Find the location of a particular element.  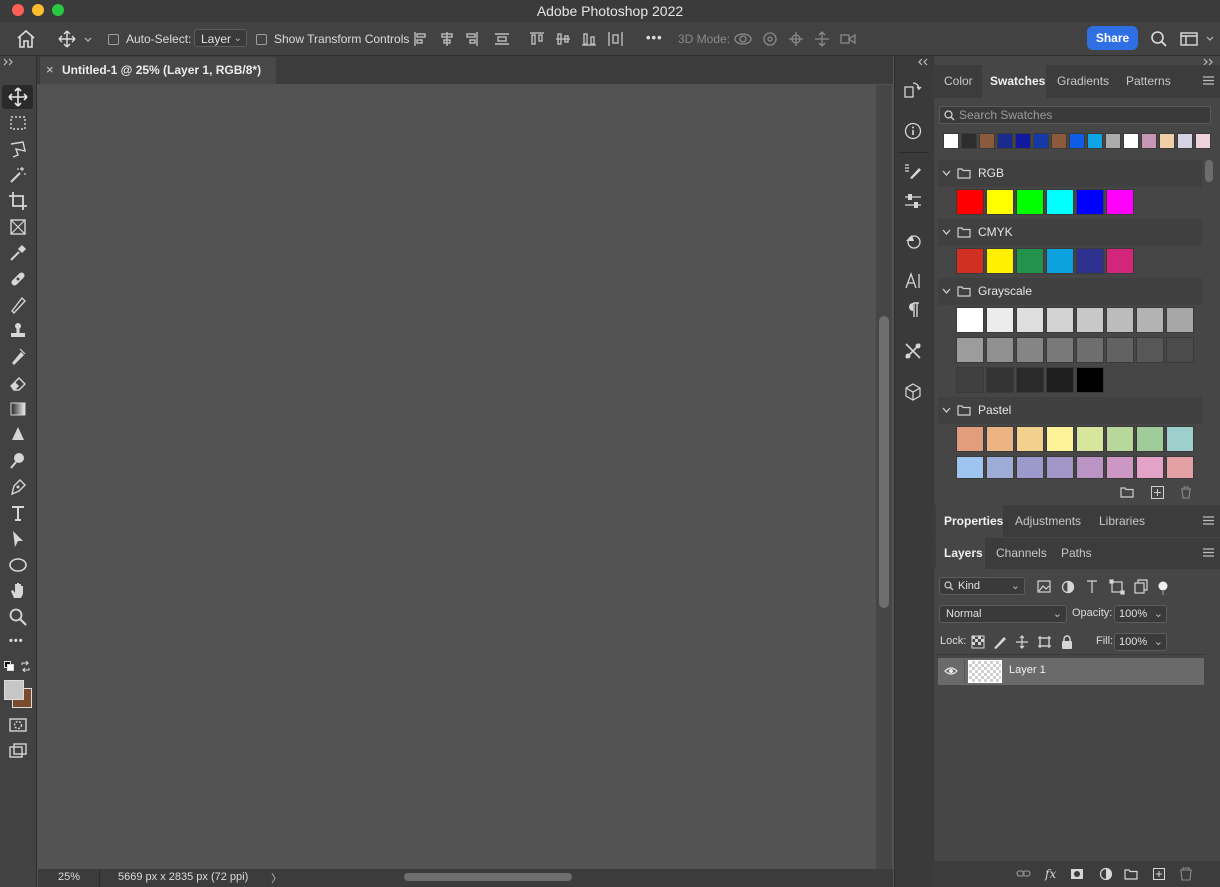

history-brush-tool-icon is located at coordinates (18, 357).